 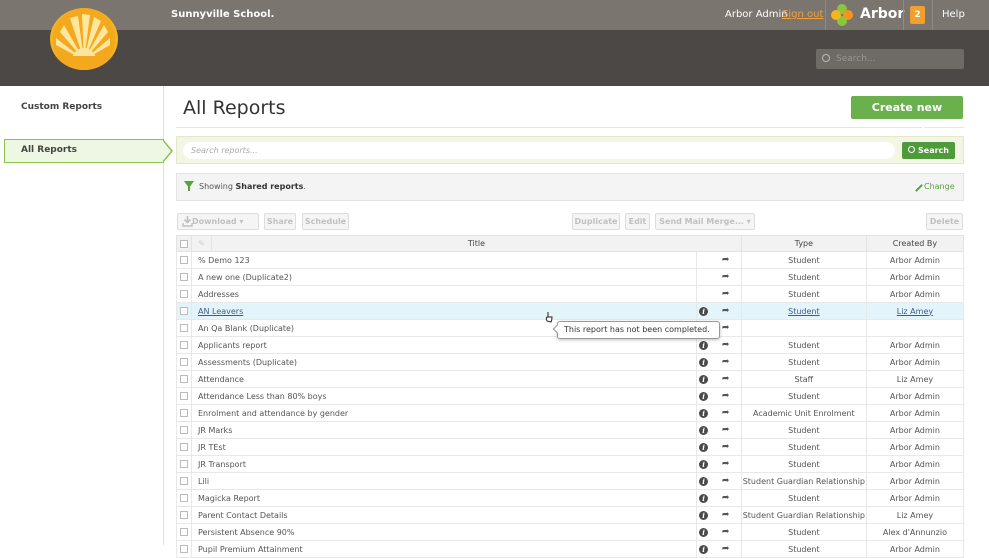 What do you see at coordinates (444, 294) in the screenshot?
I see `report-title: Addresses` at bounding box center [444, 294].